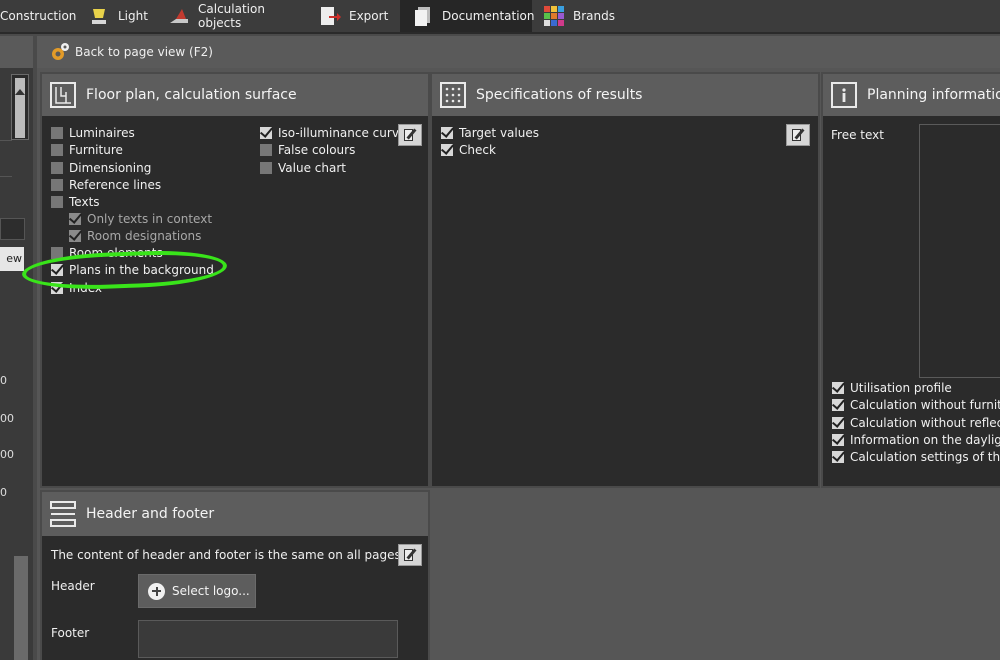 Image resolution: width=1000 pixels, height=660 pixels. What do you see at coordinates (307, 150) in the screenshot?
I see `checkbox-false-colours: False colours` at bounding box center [307, 150].